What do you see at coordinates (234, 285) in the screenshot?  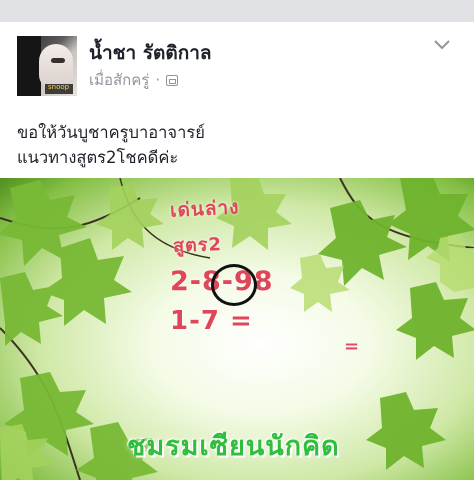 I see `circled-digit-marker` at bounding box center [234, 285].